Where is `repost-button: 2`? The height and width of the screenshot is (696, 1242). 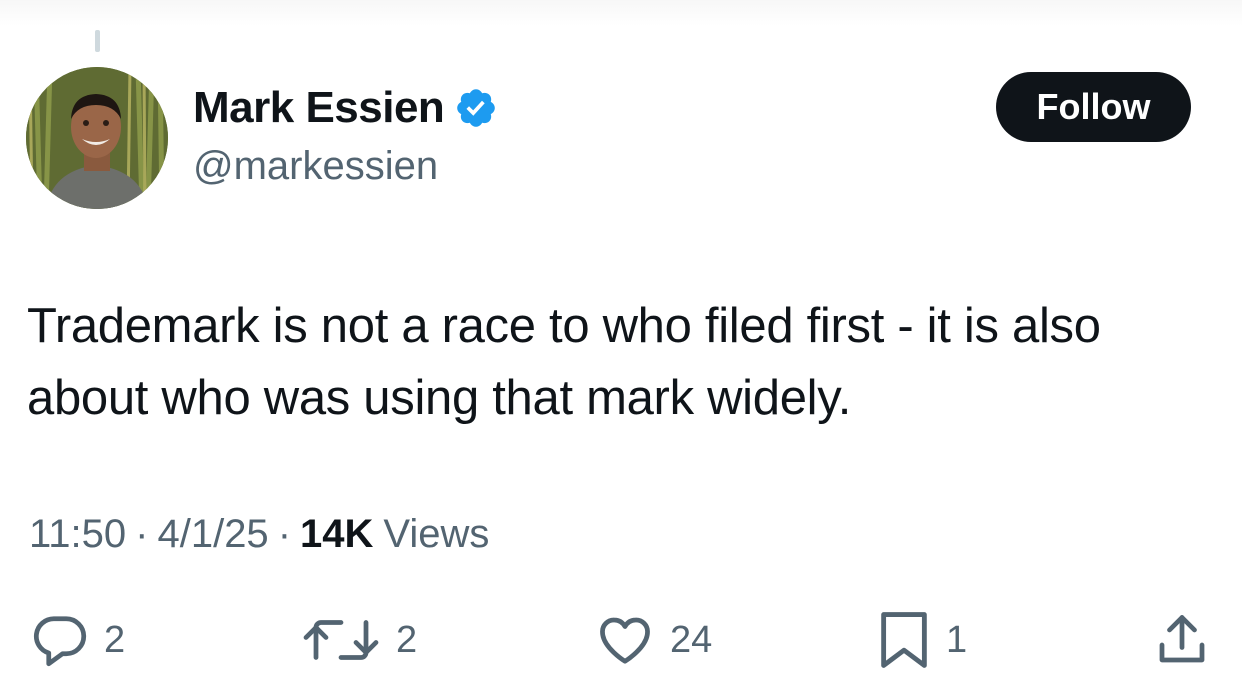
repost-button: 2 is located at coordinates (358, 640).